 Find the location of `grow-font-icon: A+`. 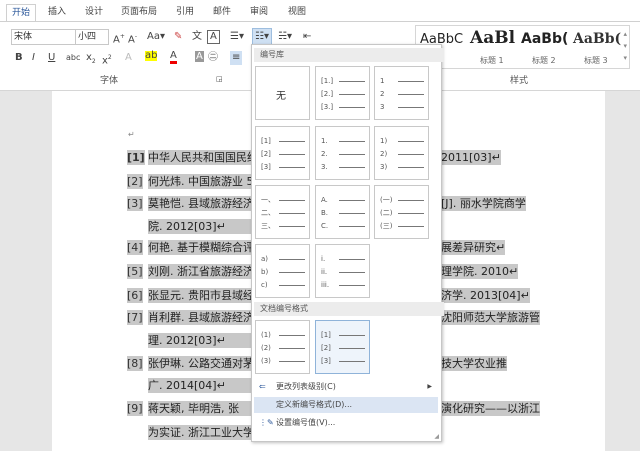

grow-font-icon: A+ is located at coordinates (119, 38).